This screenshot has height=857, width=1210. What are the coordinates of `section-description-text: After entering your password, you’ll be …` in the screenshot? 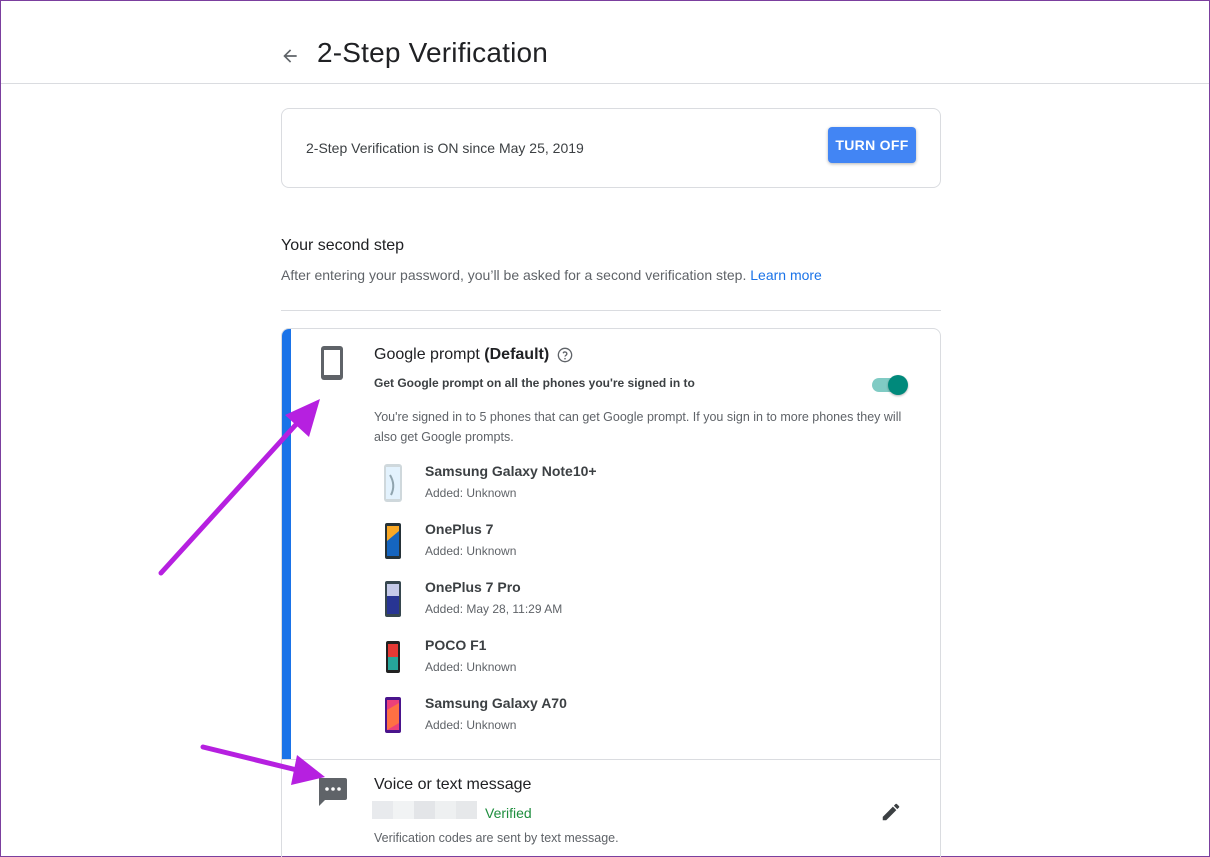 It's located at (514, 275).